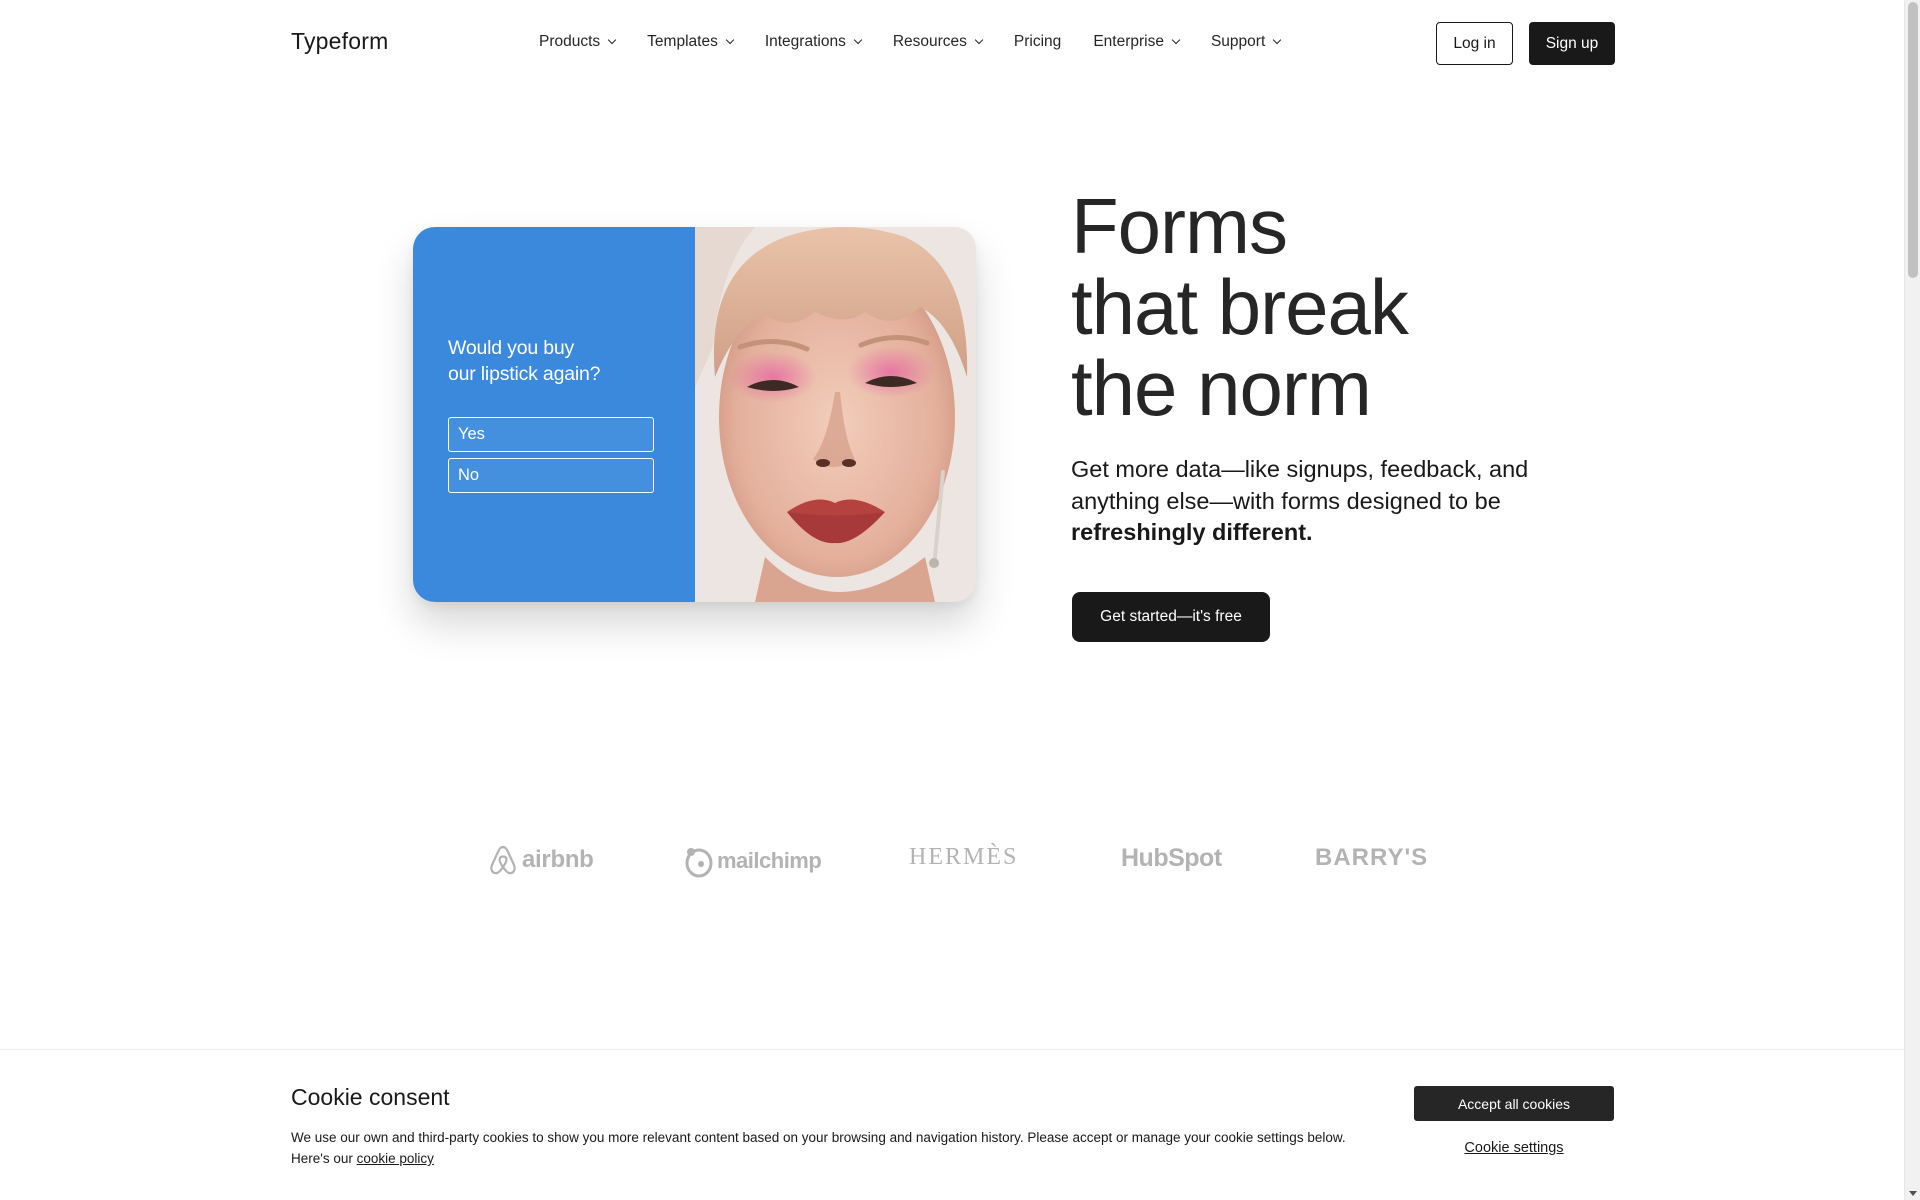 This screenshot has width=1920, height=1200. I want to click on airbnb-icon, so click(503, 860).